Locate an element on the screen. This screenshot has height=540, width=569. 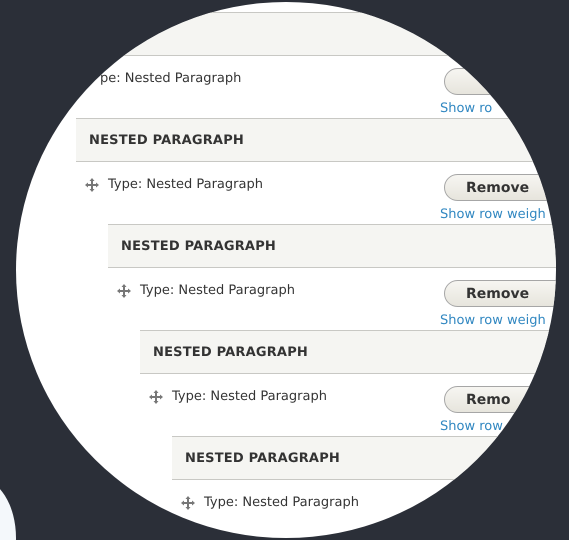
remove-button: Remove is located at coordinates (500, 293).